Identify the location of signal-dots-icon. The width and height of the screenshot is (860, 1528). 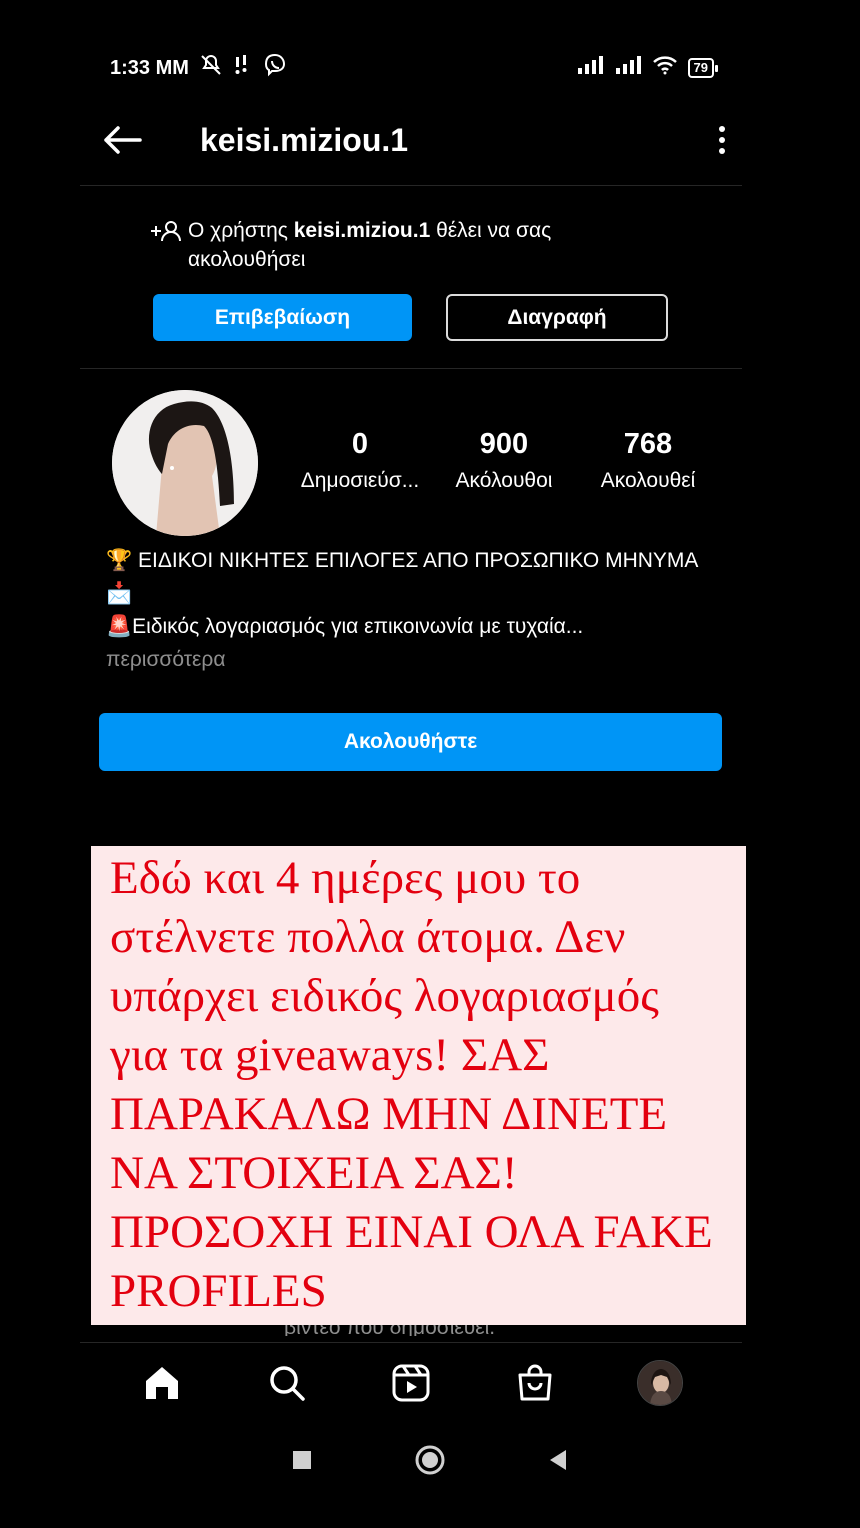
(243, 68).